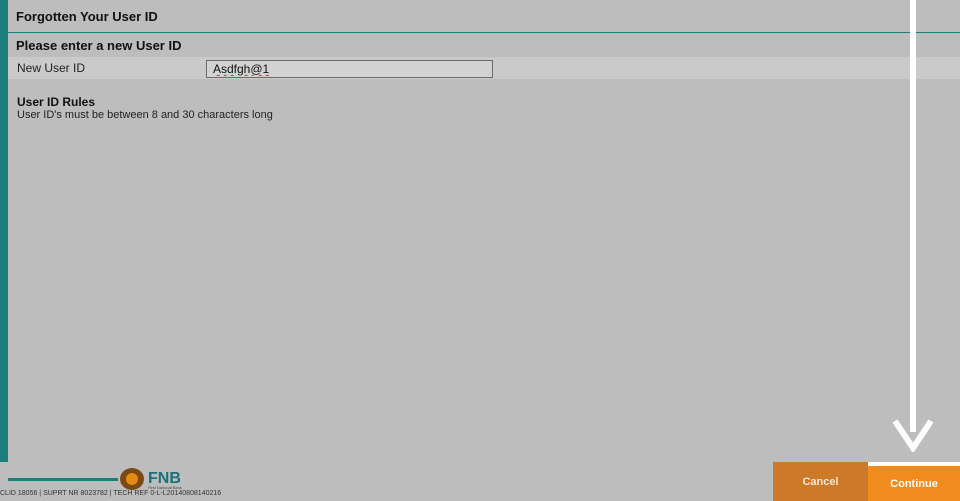 The width and height of the screenshot is (960, 501). I want to click on fnb-logo: FNB First National Bank, so click(152, 479).